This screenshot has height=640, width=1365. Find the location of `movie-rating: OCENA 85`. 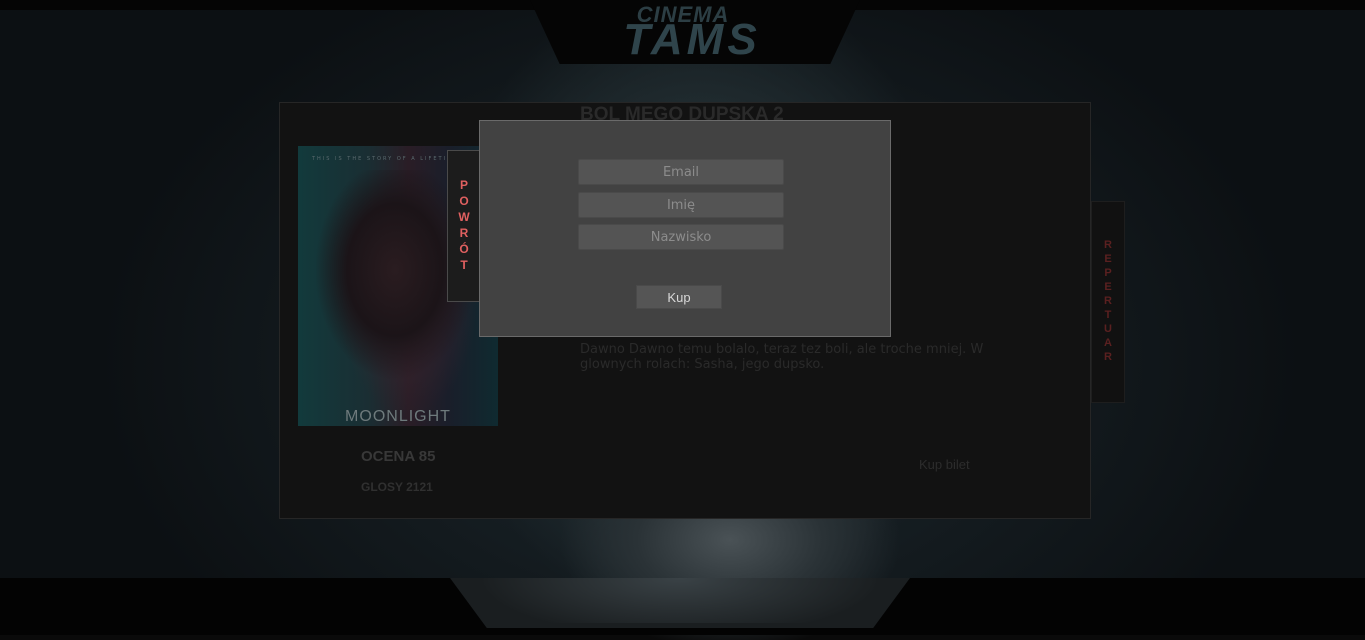

movie-rating: OCENA 85 is located at coordinates (398, 456).